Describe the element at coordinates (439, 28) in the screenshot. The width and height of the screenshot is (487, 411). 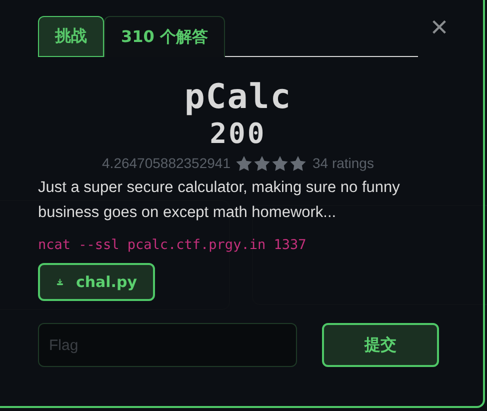
I see `close-button: ×` at that location.